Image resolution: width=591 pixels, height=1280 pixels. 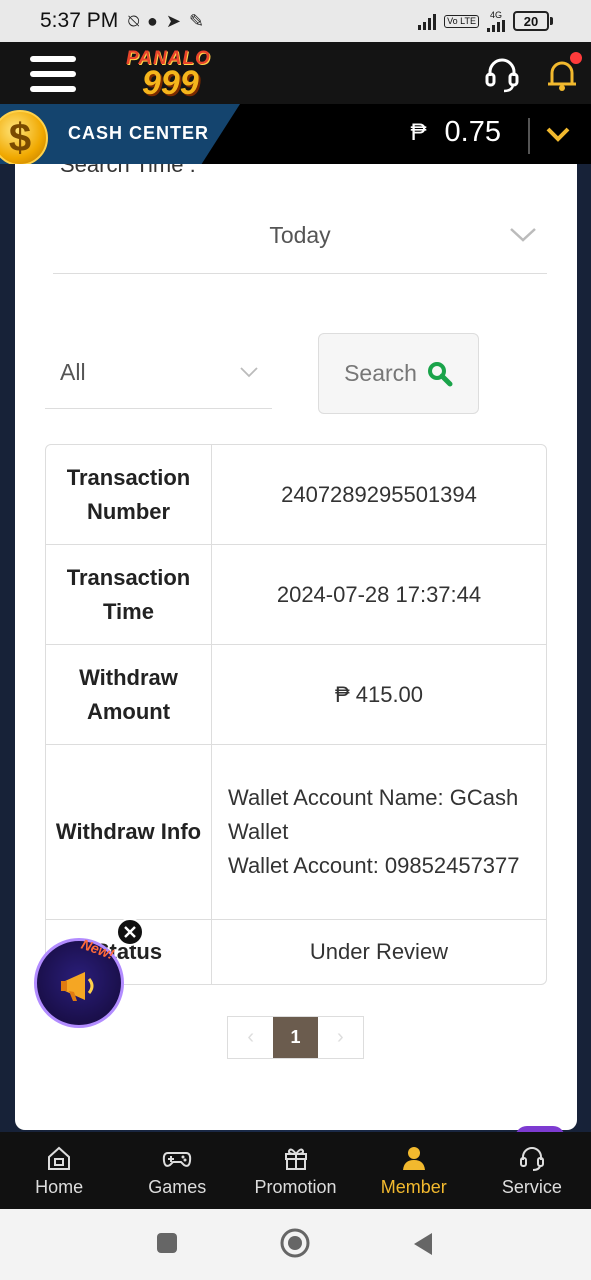 I want to click on date-range-select: Today, so click(x=300, y=239).